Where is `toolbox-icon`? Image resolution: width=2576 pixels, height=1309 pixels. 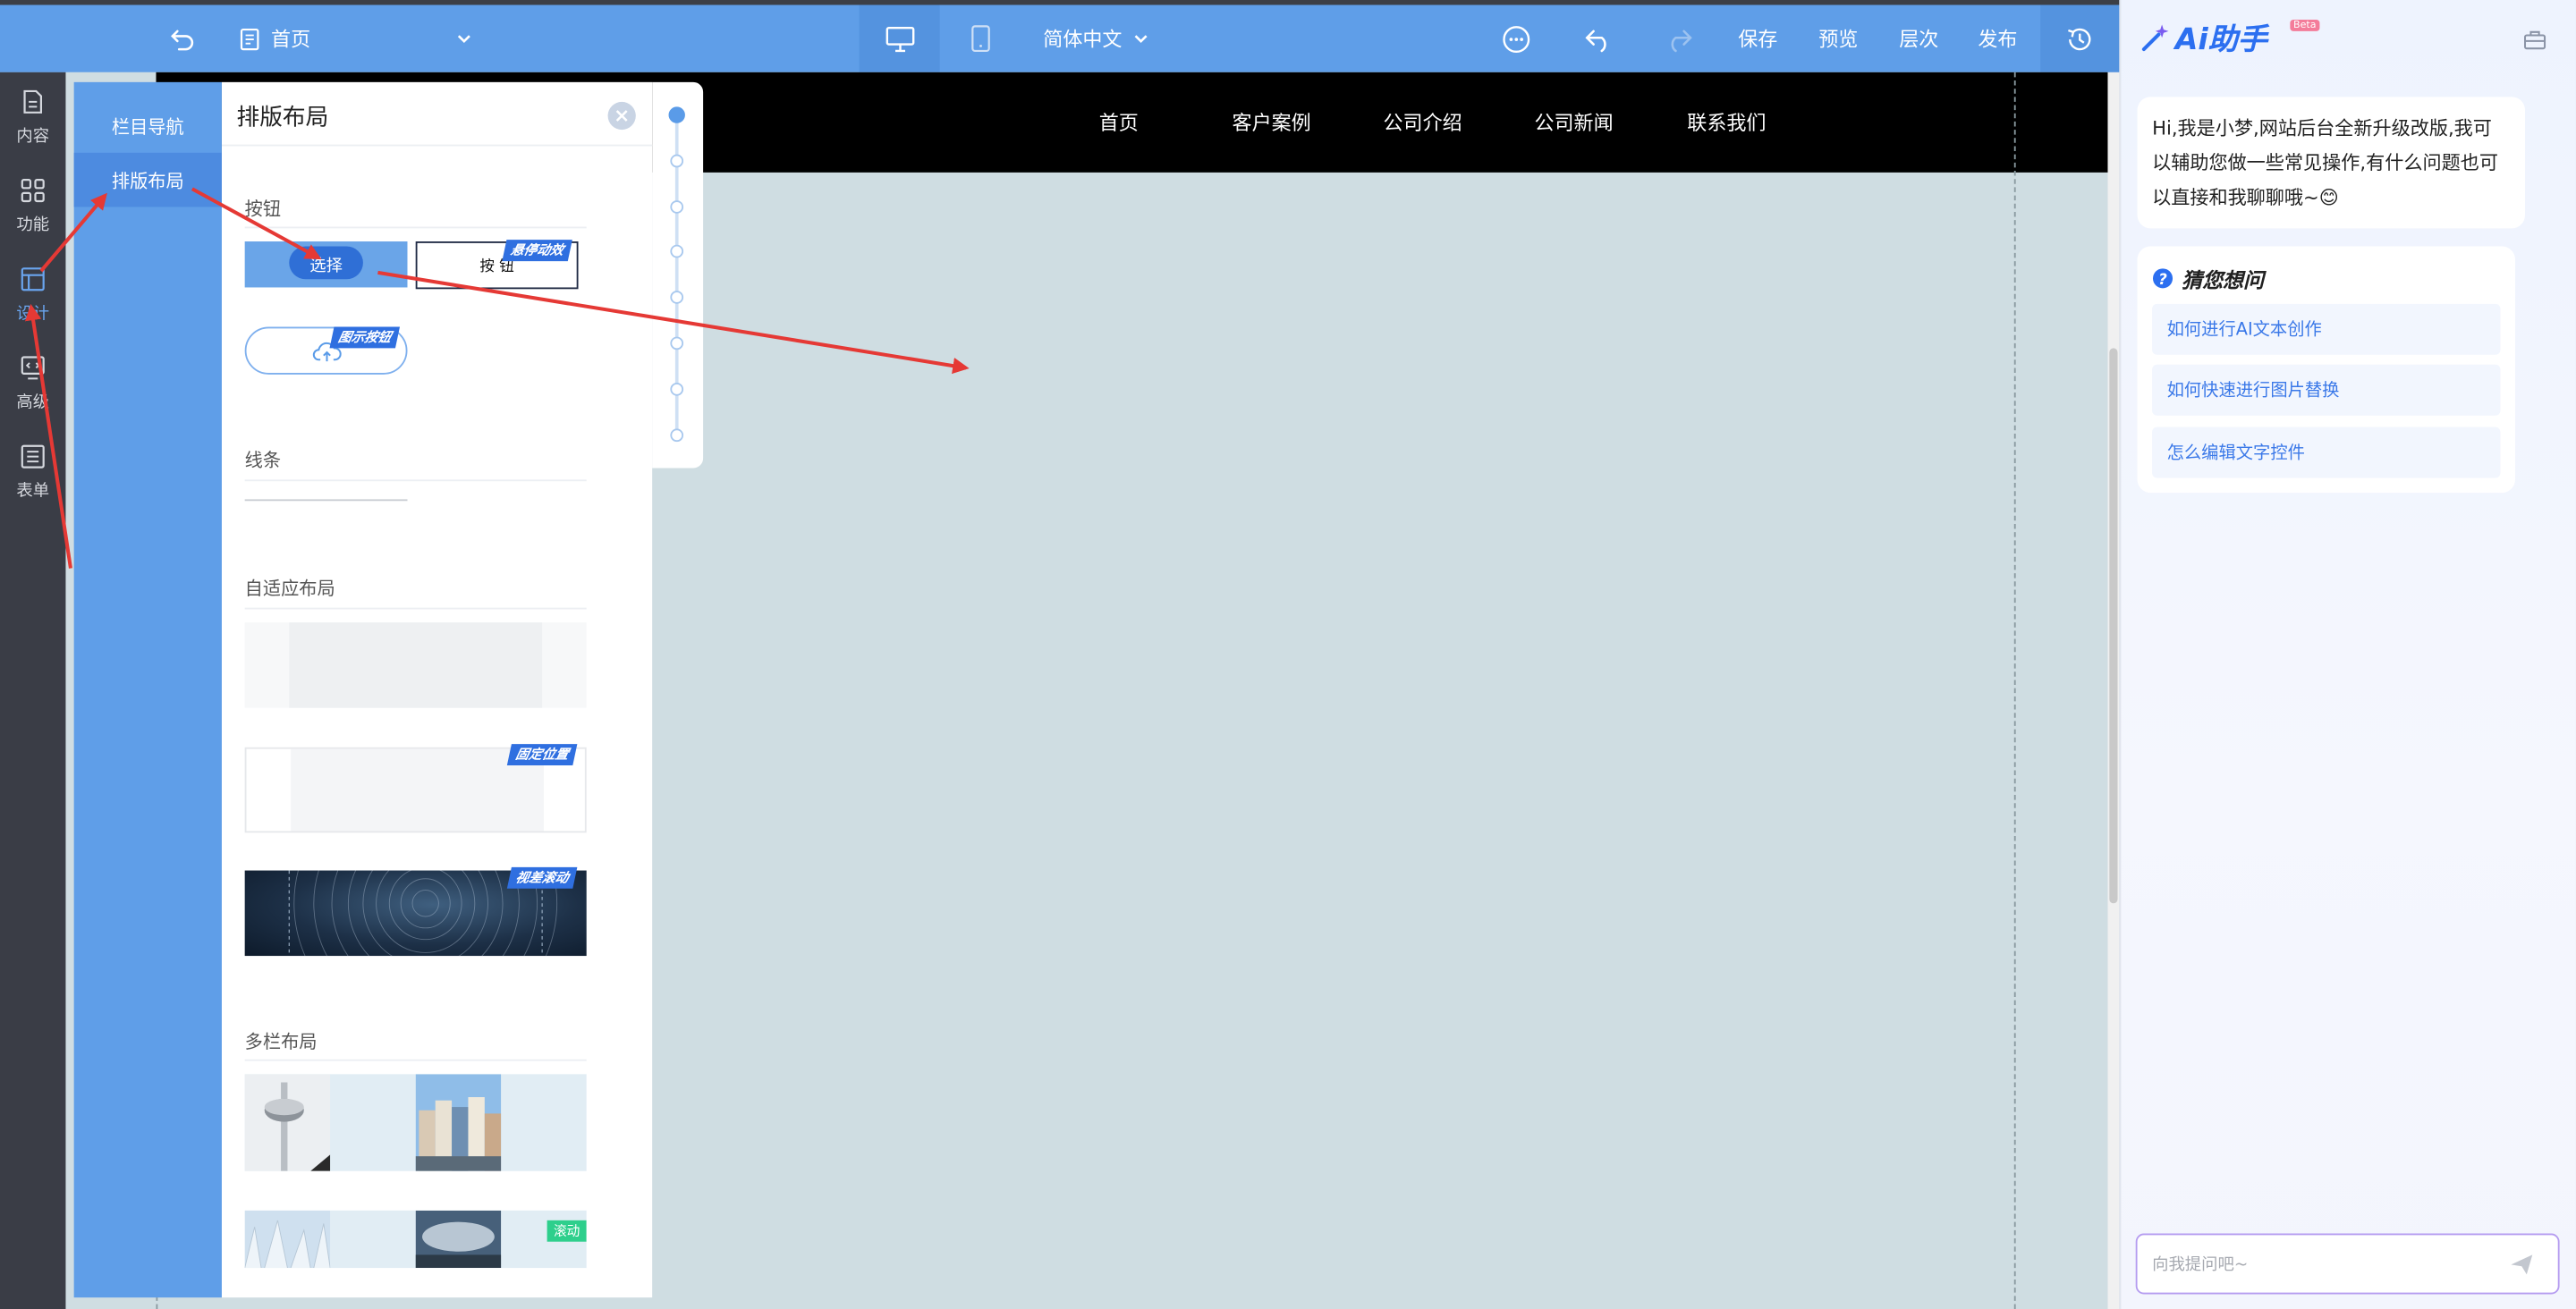 toolbox-icon is located at coordinates (2534, 40).